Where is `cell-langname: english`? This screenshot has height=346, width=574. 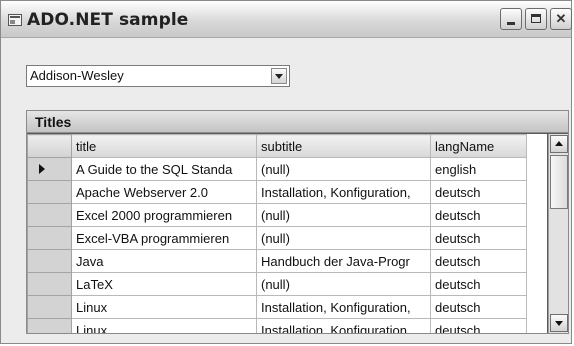
cell-langname: english is located at coordinates (478, 169).